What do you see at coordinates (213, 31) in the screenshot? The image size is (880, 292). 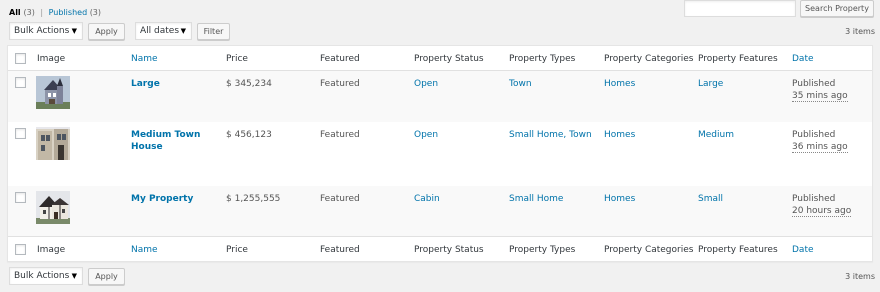 I see `filter-button: Filter` at bounding box center [213, 31].